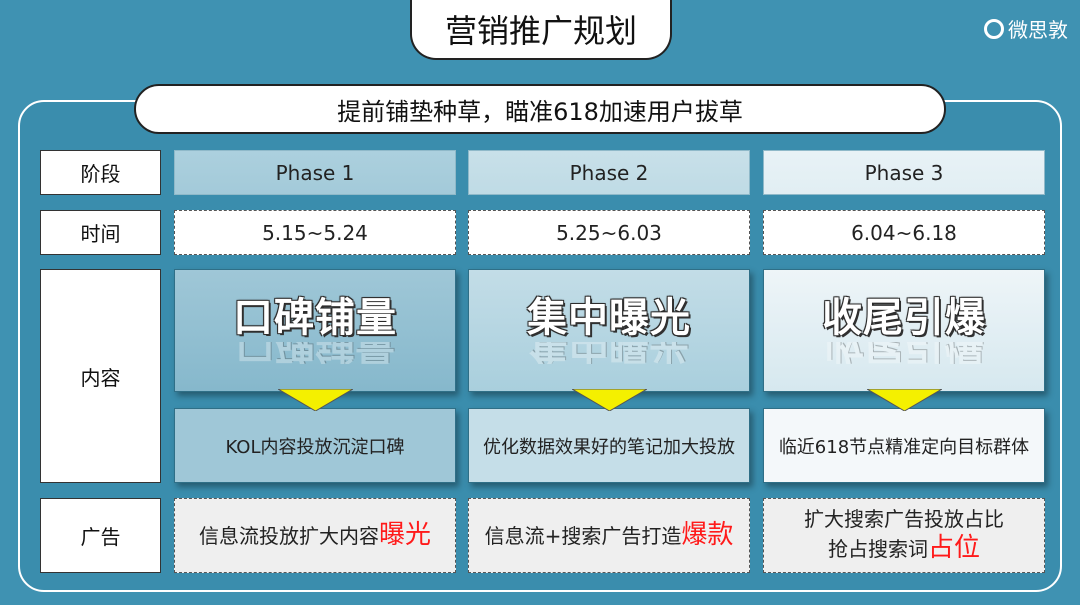  Describe the element at coordinates (404, 534) in the screenshot. I see `ad-highlight: 曝光` at that location.